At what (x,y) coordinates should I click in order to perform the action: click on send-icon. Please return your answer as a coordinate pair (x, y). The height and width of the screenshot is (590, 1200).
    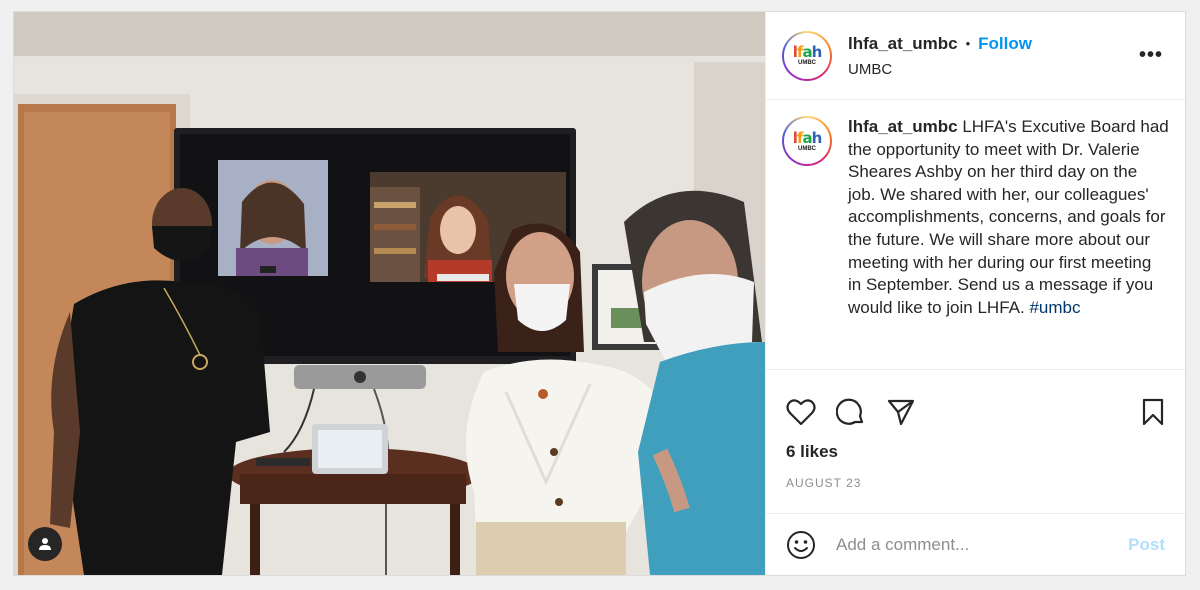
    Looking at the image, I should click on (901, 412).